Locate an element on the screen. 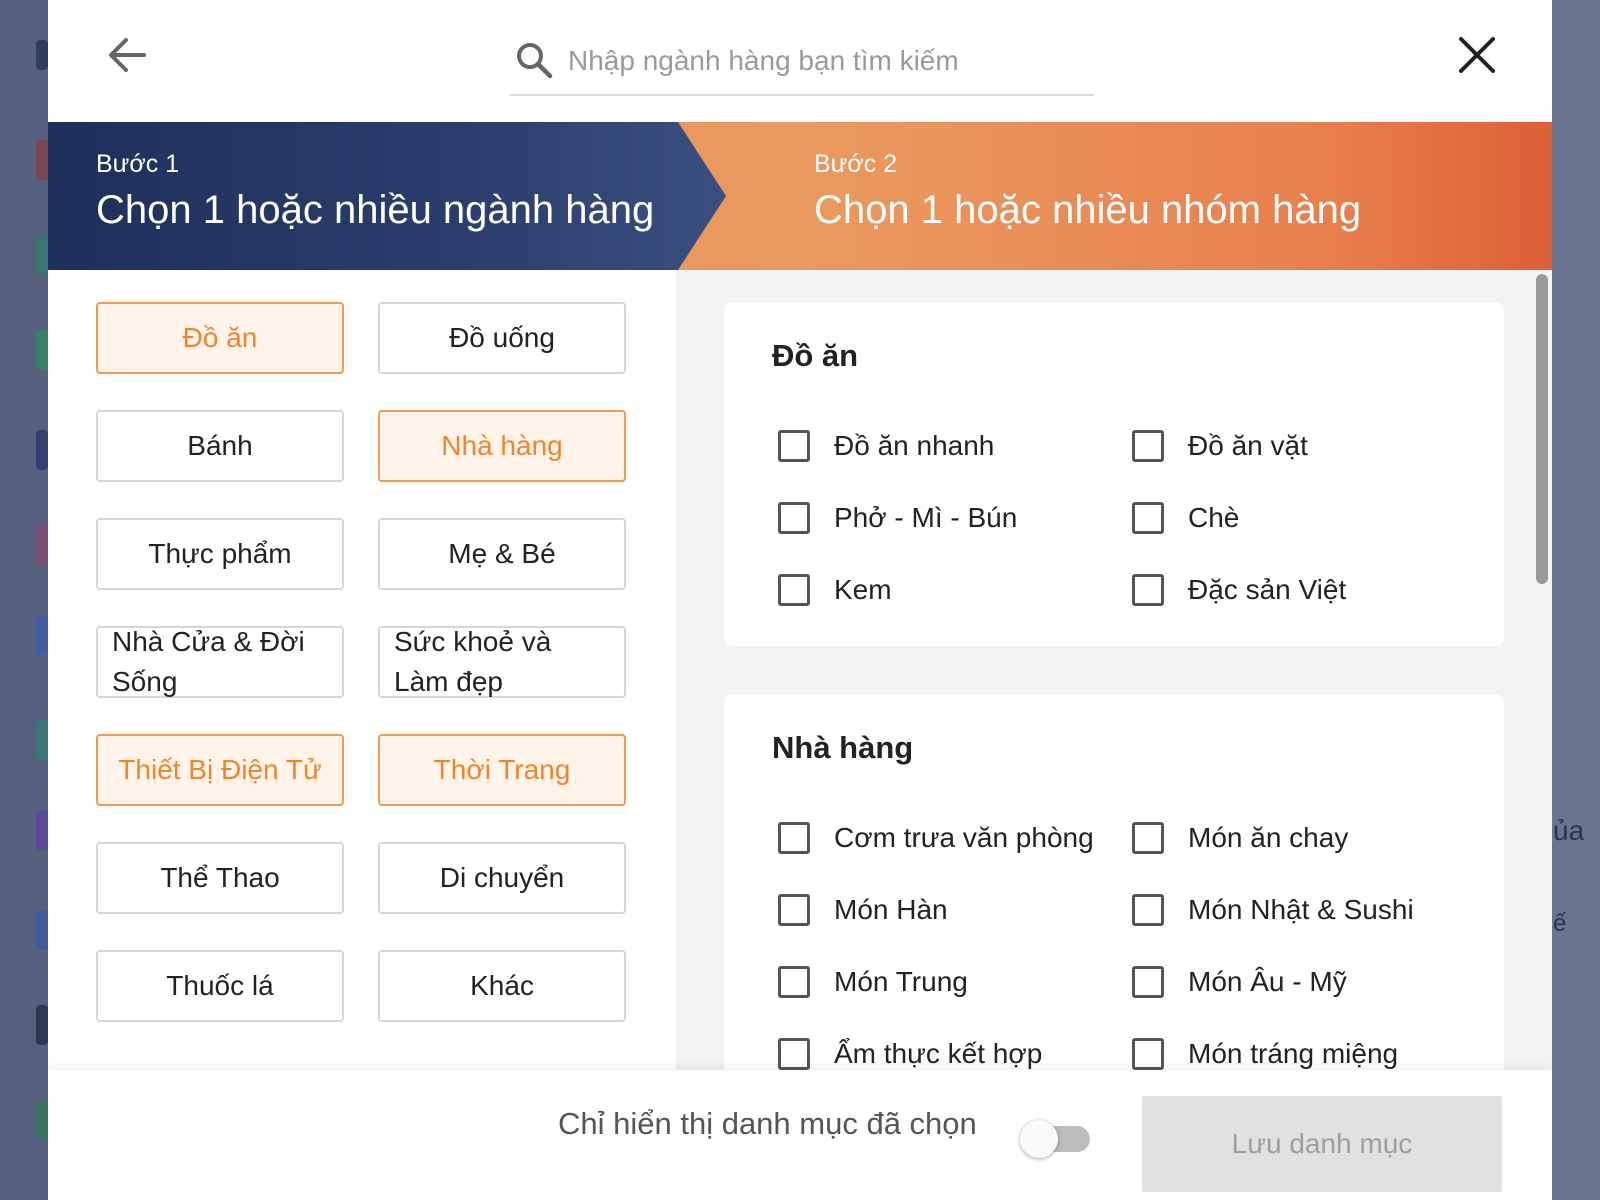 This screenshot has height=1200, width=1600. option-label: Món ăn chay is located at coordinates (1268, 837).